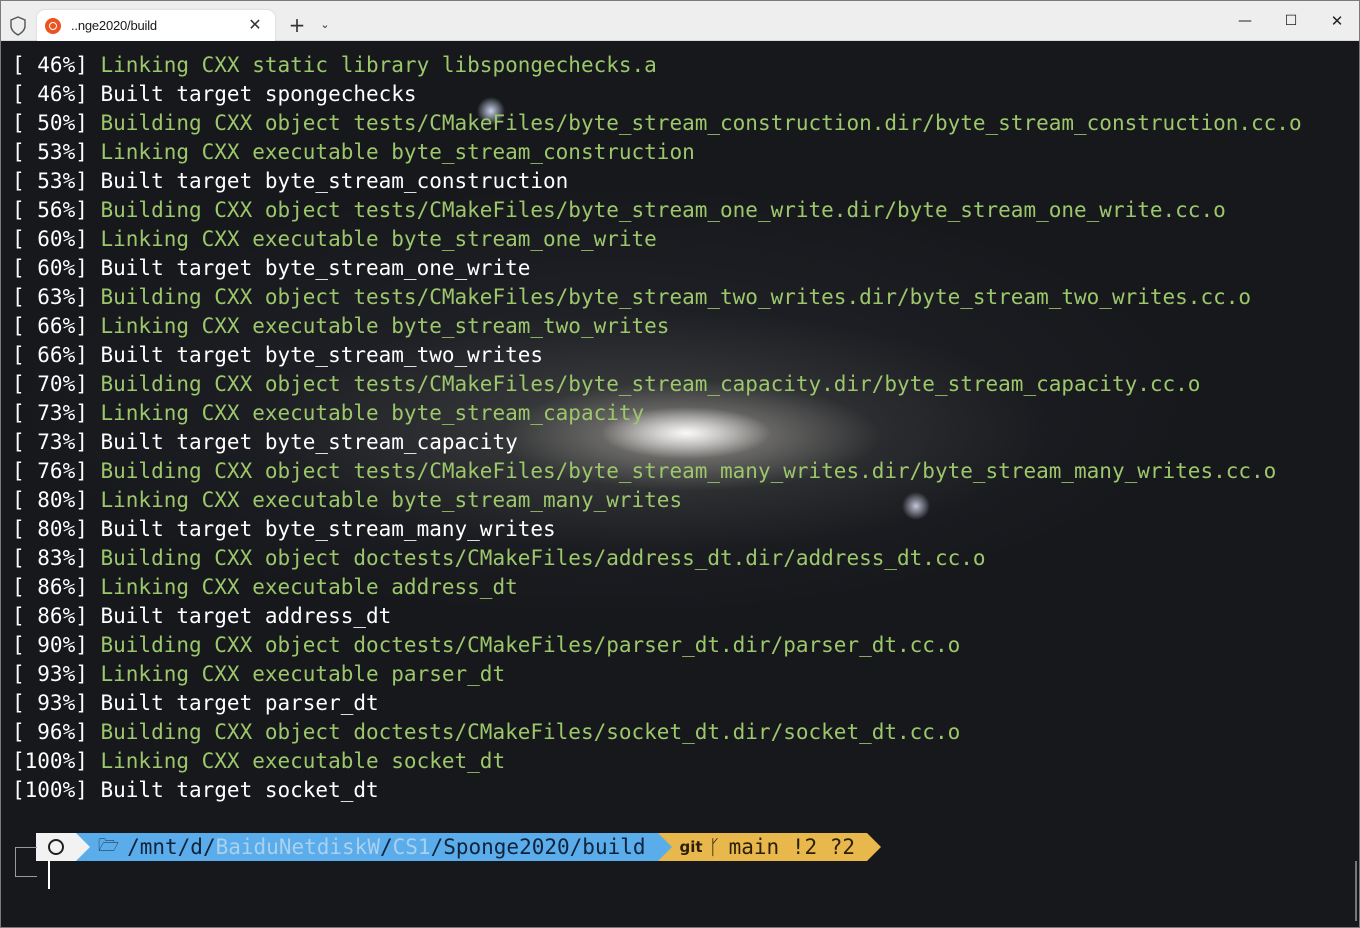 The width and height of the screenshot is (1360, 928). What do you see at coordinates (63, 847) in the screenshot?
I see `prompt-os-segment` at bounding box center [63, 847].